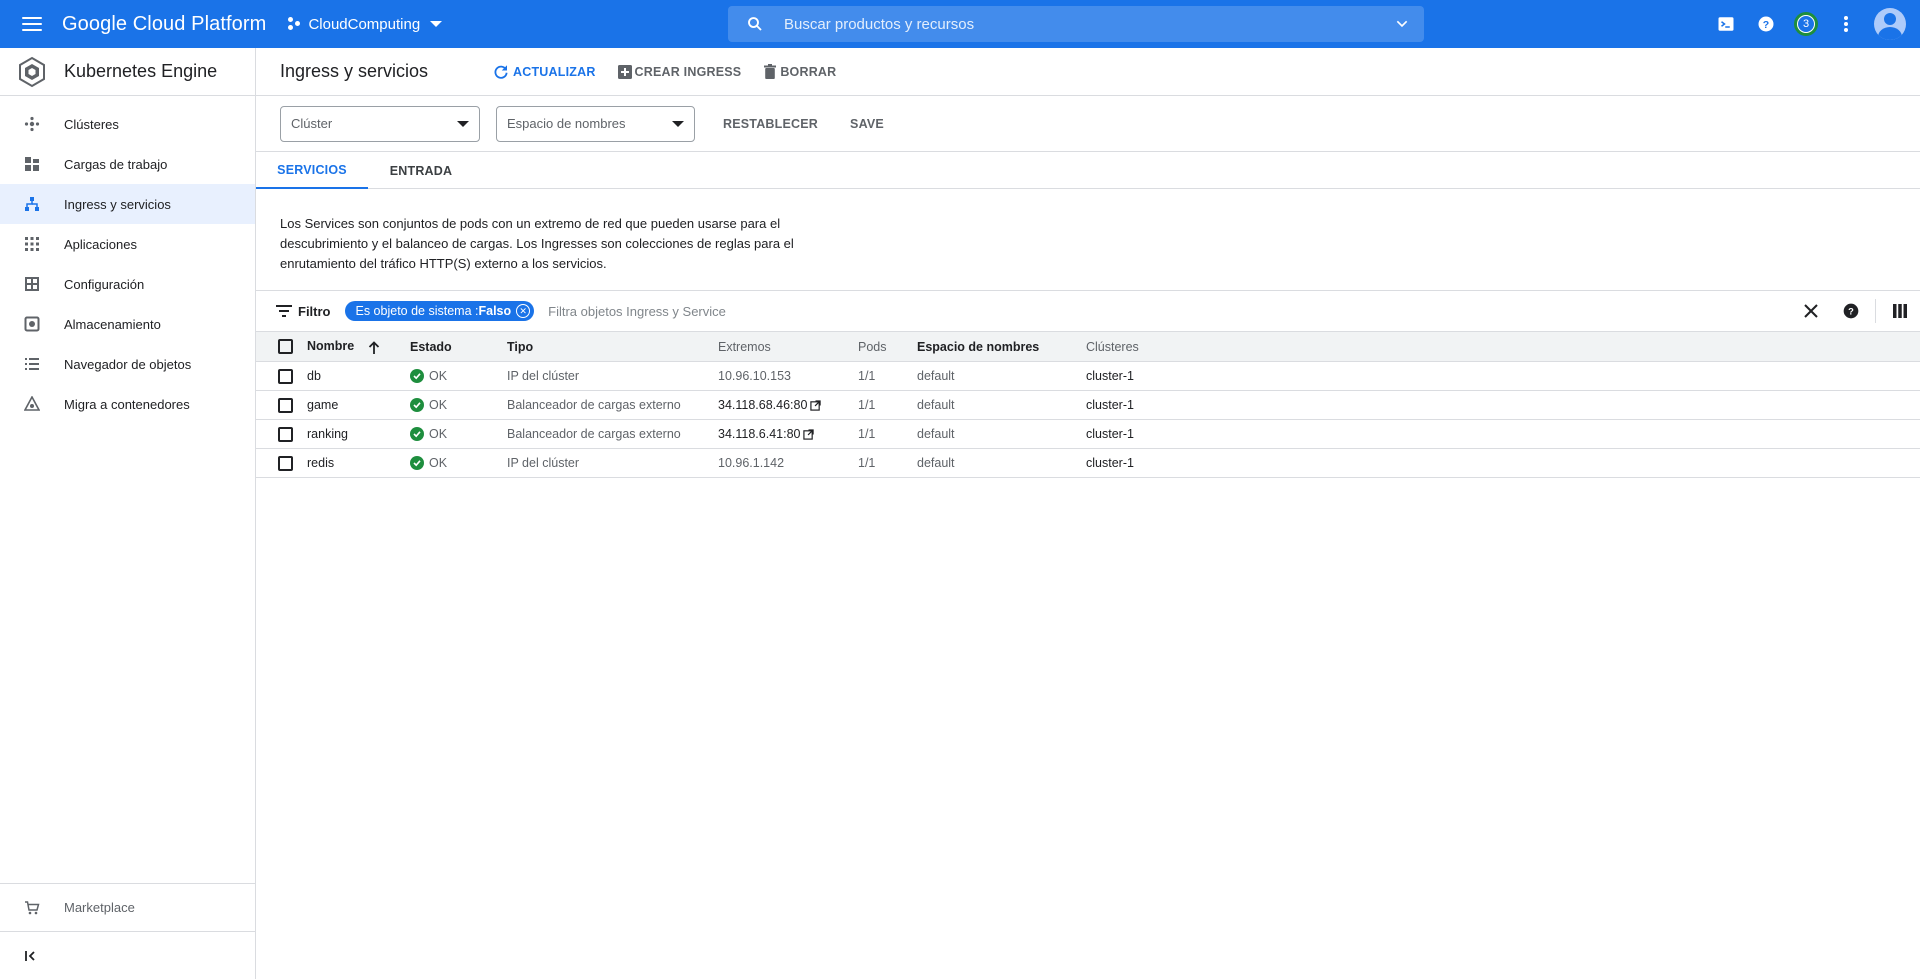  Describe the element at coordinates (1402, 24) in the screenshot. I see `expand-search-icon` at that location.